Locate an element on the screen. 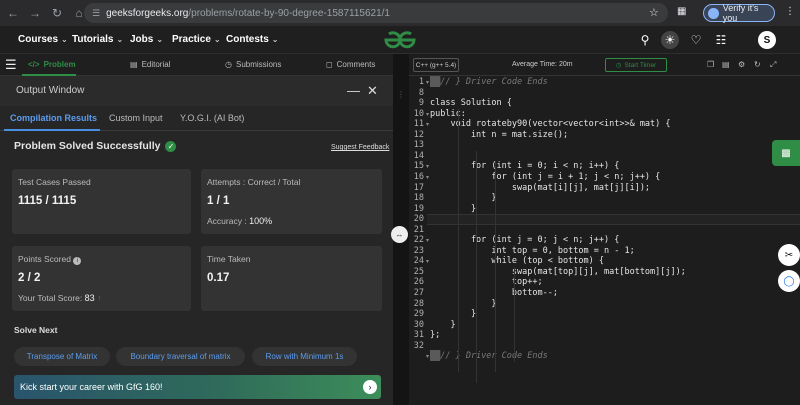  browser-menu-icon: ⋮ is located at coordinates (790, 11).